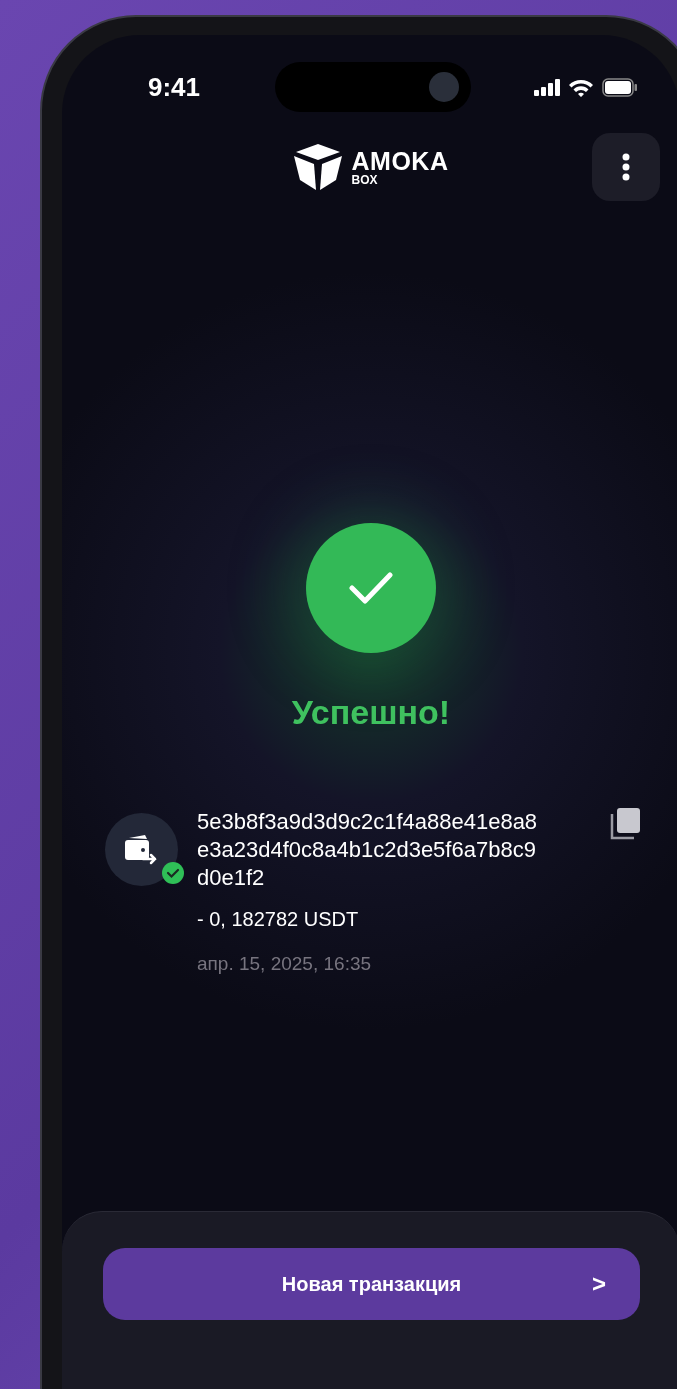  Describe the element at coordinates (175, 87) in the screenshot. I see `status-time: 9:41` at that location.